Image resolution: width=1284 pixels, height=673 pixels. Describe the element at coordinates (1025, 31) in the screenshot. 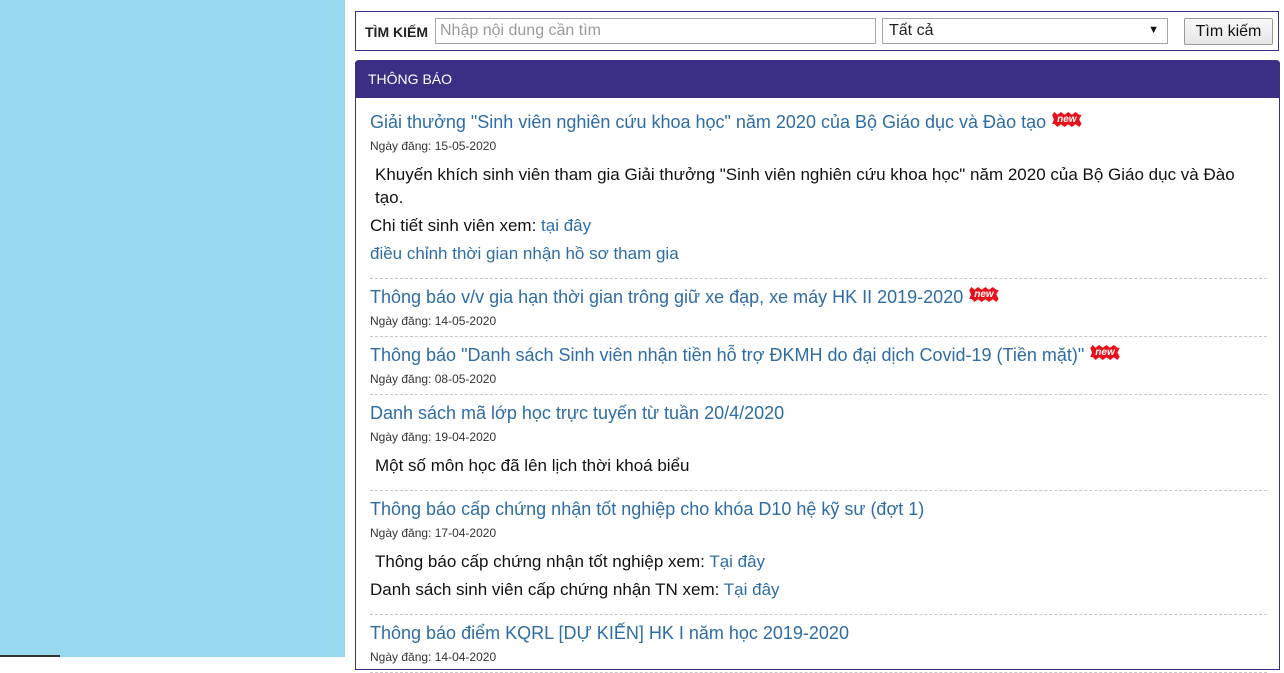

I see `category-select: Tất cả ▼` at that location.